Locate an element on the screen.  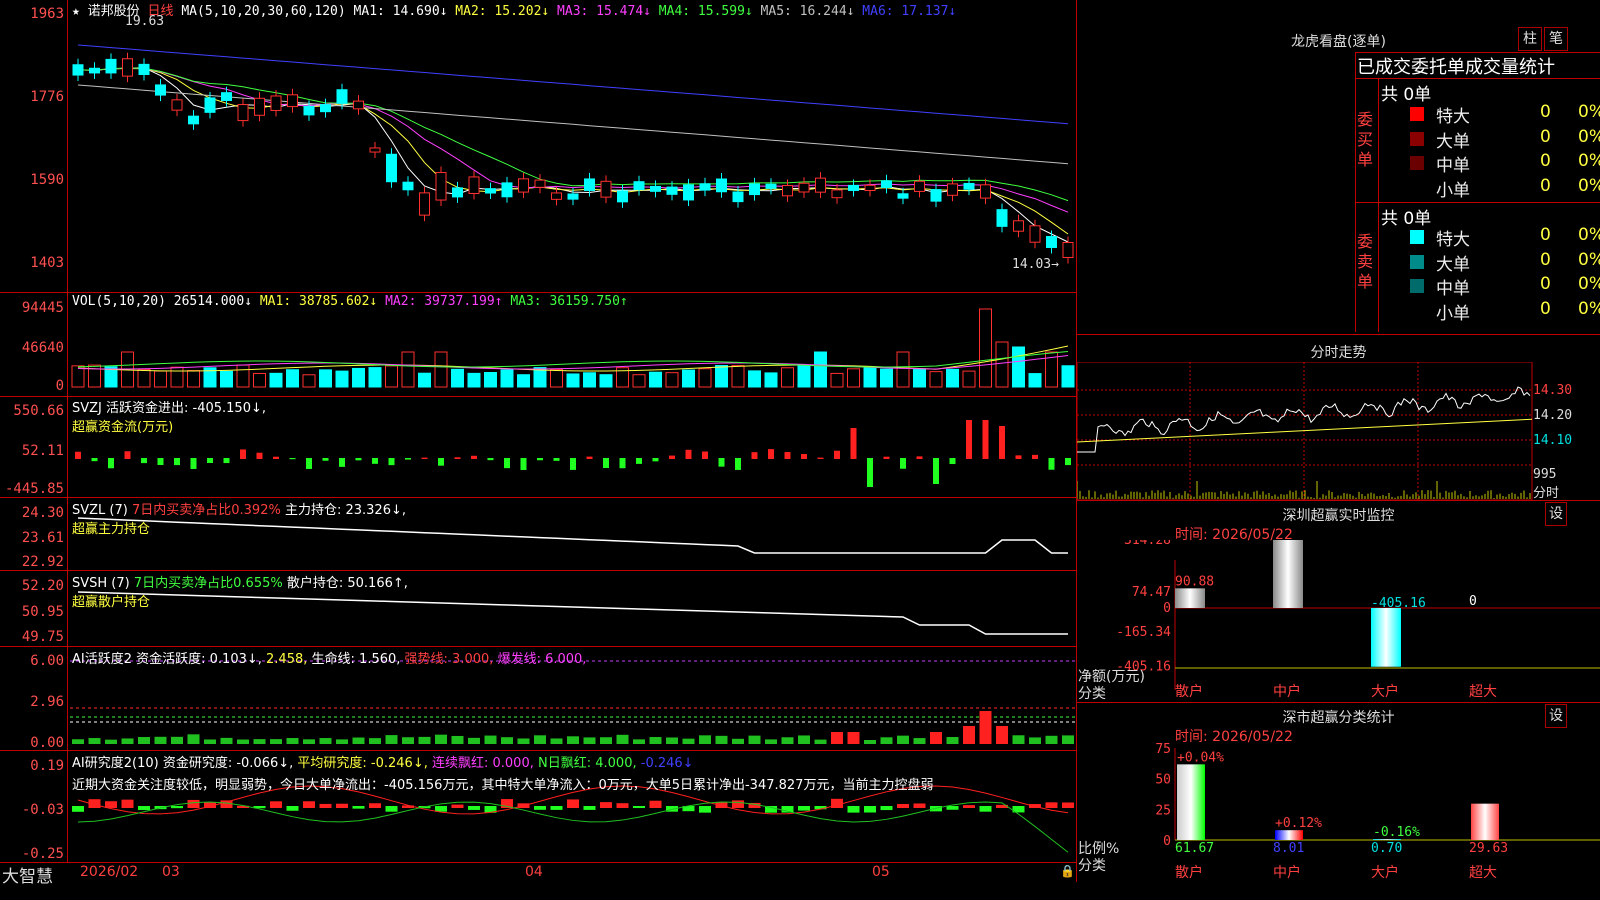
minute-vol-label: 995 is located at coordinates (1545, 474).